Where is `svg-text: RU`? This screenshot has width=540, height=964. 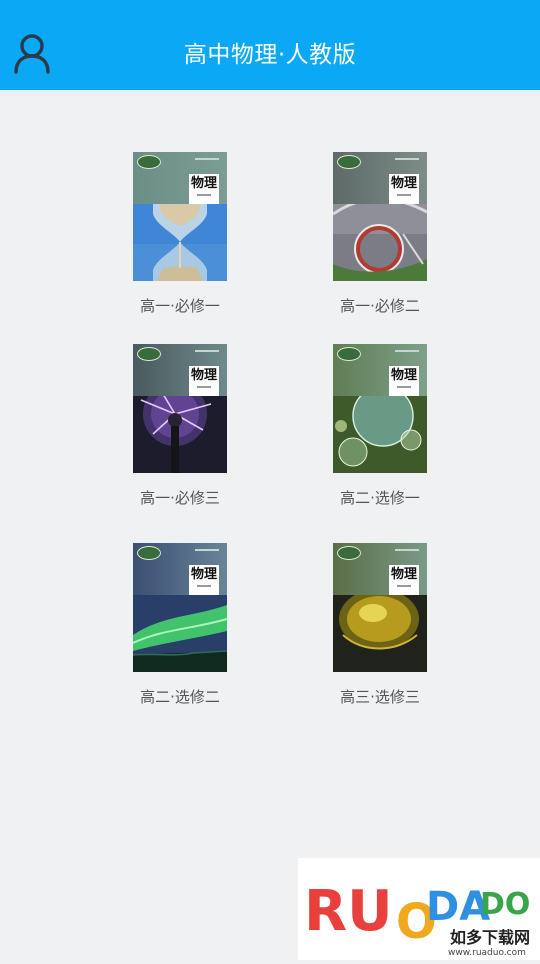 svg-text: RU is located at coordinates (348, 911).